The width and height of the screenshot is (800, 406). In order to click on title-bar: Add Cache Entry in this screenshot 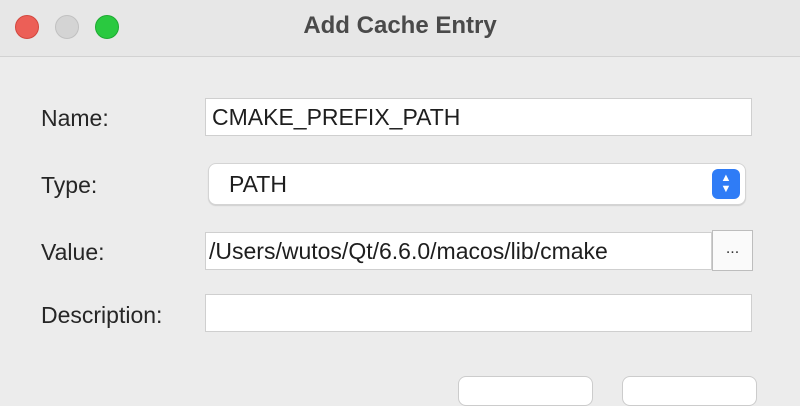, I will do `click(400, 28)`.